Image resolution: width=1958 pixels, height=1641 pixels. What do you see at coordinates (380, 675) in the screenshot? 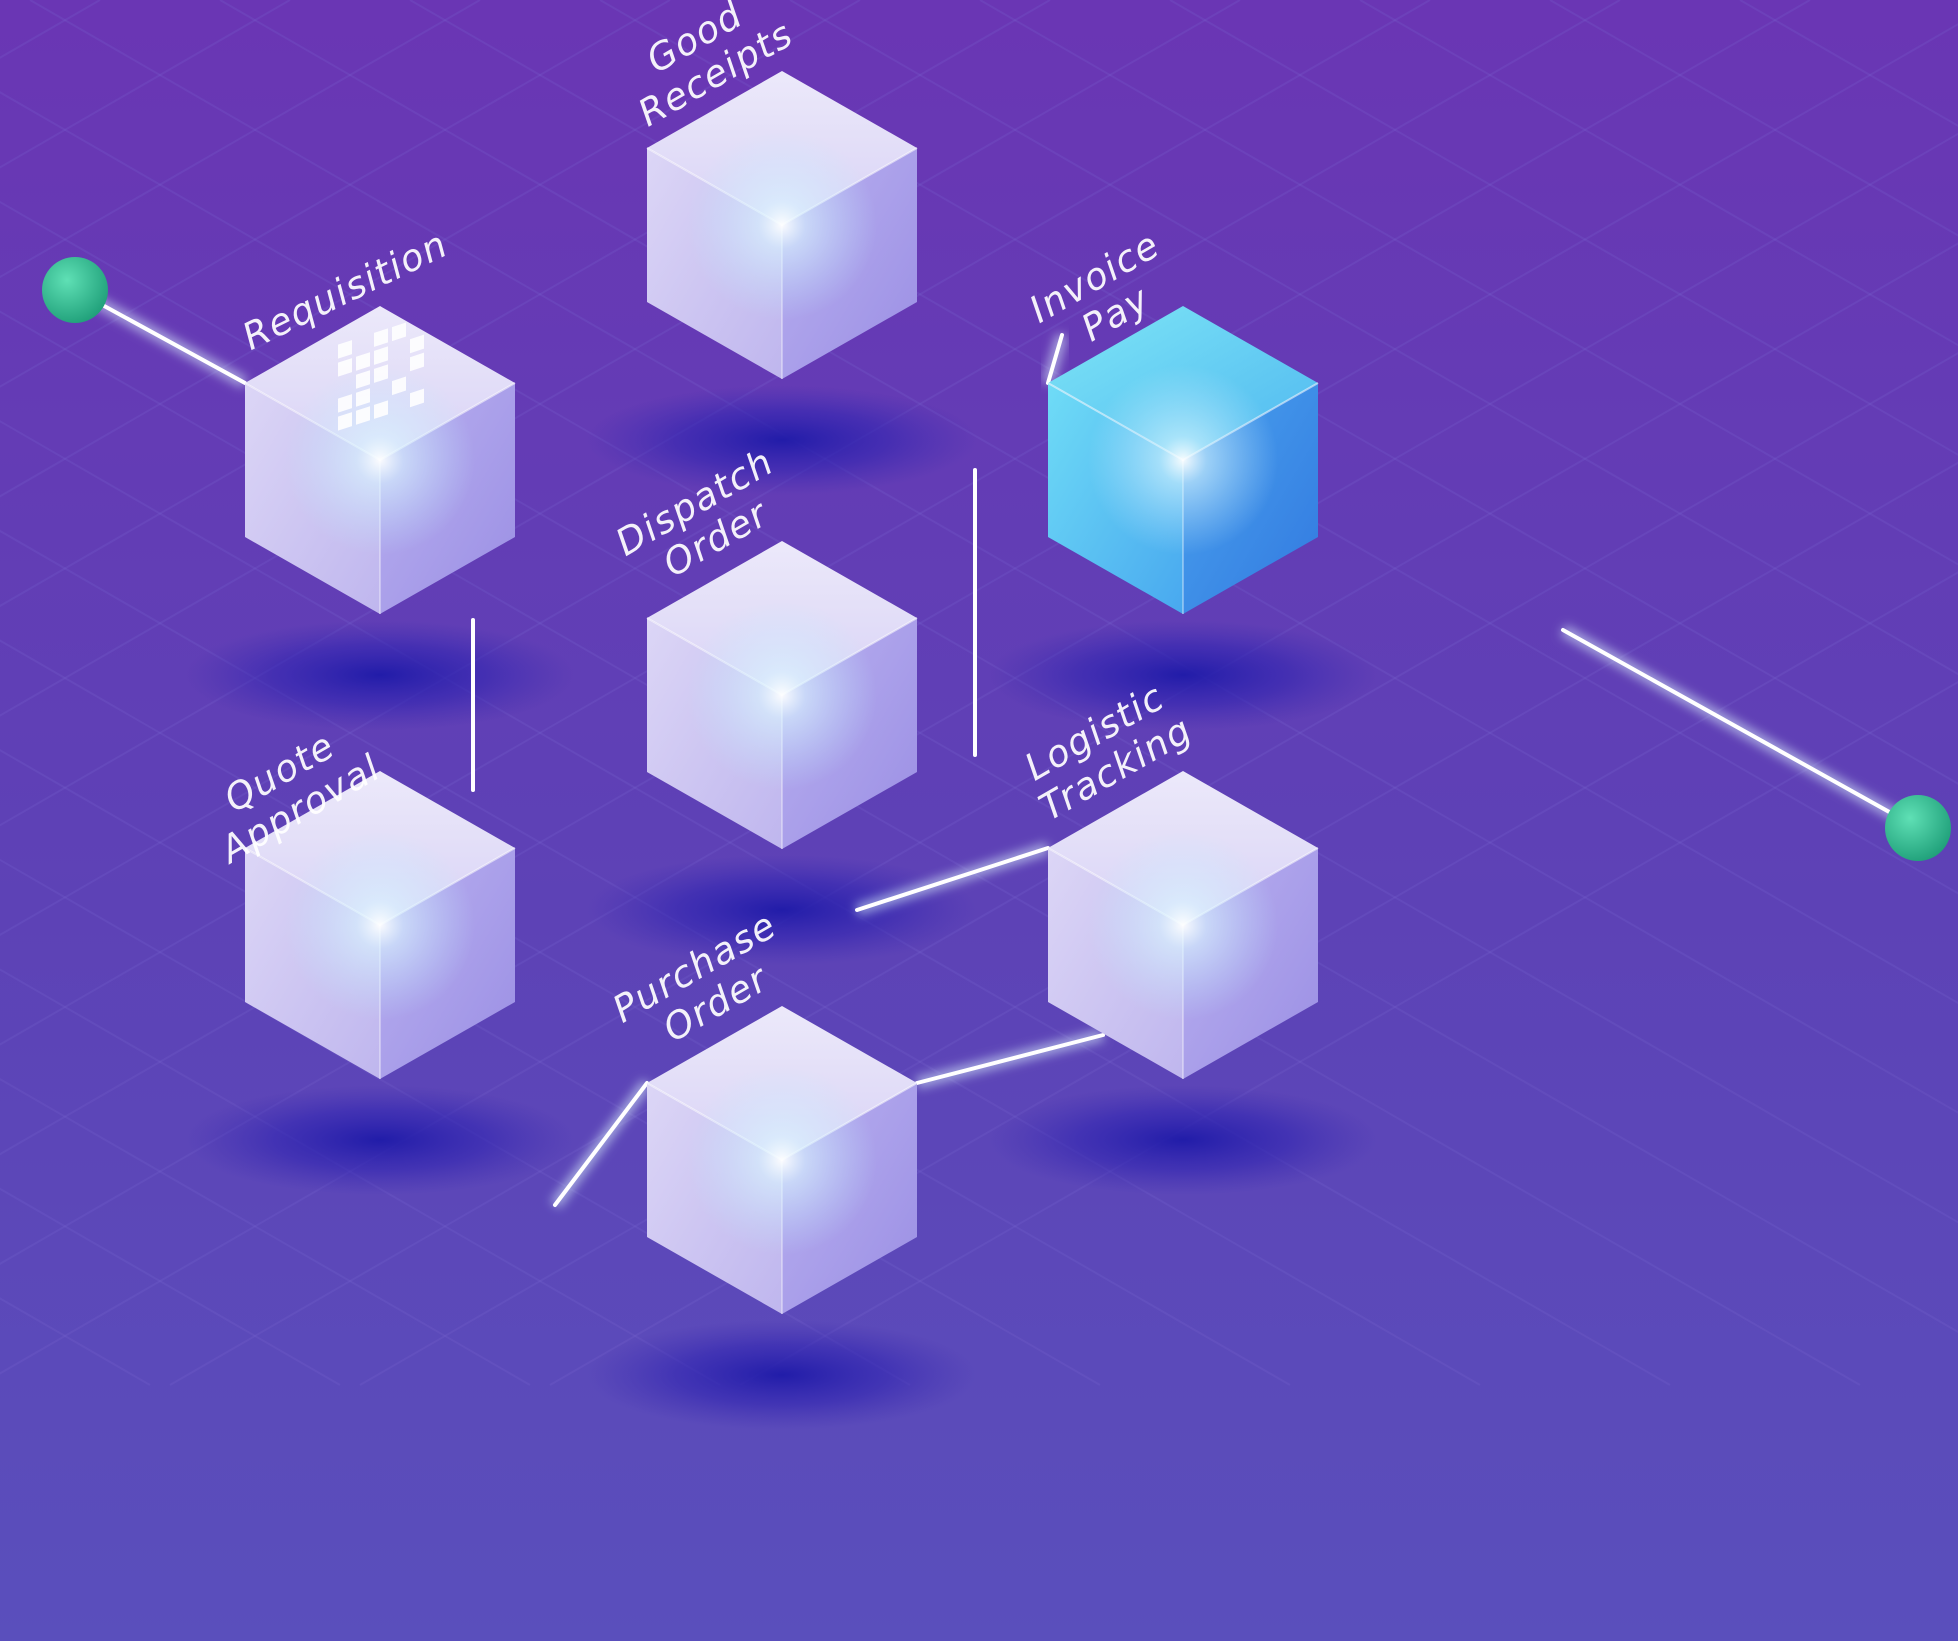
I see `cube-shadow-requisition` at bounding box center [380, 675].